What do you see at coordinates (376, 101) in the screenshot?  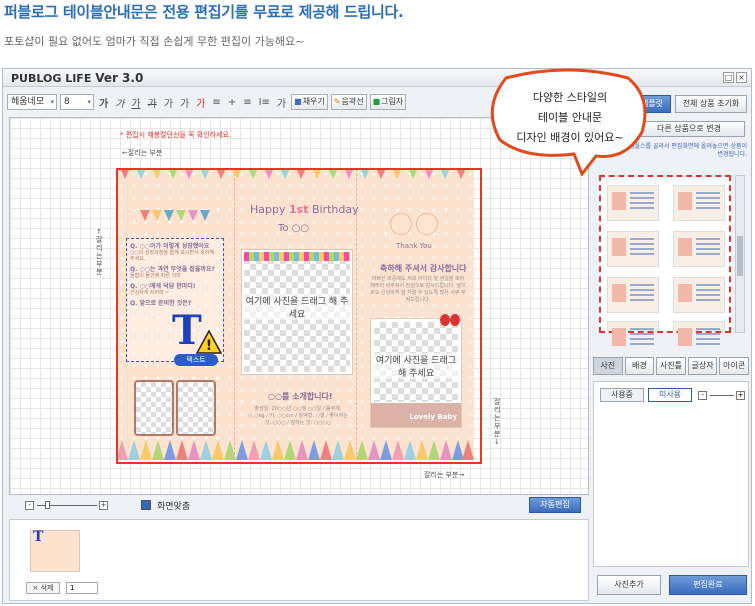 I see `shadow-icon: ■` at bounding box center [376, 101].